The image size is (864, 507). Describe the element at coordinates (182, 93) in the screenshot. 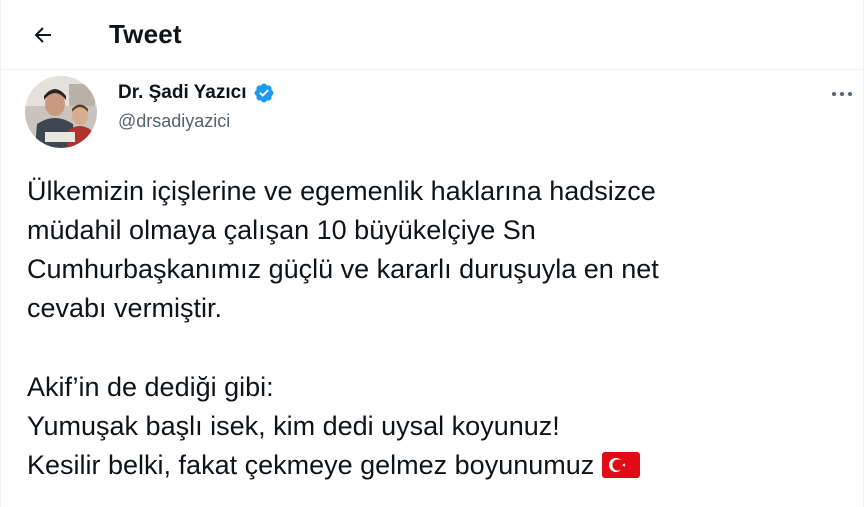

I see `author-display-name: Dr. Şadi Yazıcı` at that location.